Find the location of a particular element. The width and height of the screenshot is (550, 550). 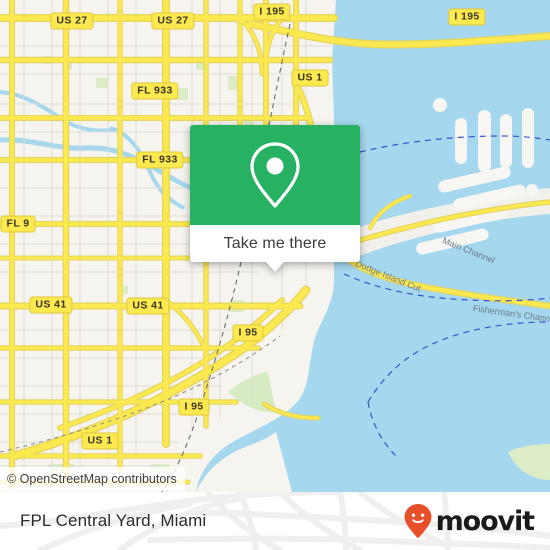

footer-bar: FPL Central Yard, Miami moovit is located at coordinates (275, 521).